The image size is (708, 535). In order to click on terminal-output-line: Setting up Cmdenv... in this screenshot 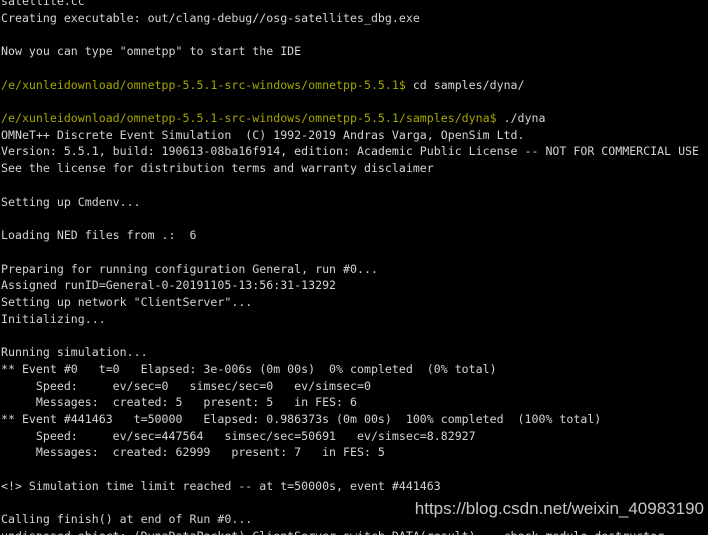, I will do `click(354, 202)`.